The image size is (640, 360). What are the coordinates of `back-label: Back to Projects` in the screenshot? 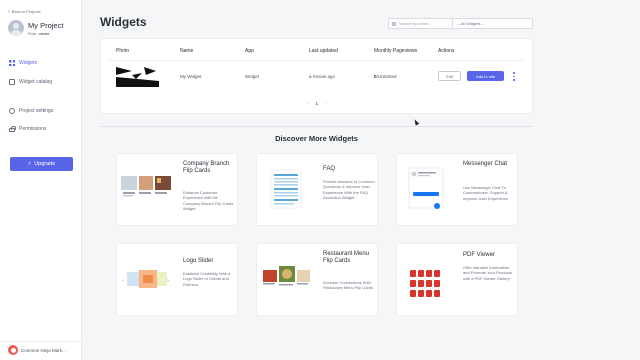 It's located at (26, 11).